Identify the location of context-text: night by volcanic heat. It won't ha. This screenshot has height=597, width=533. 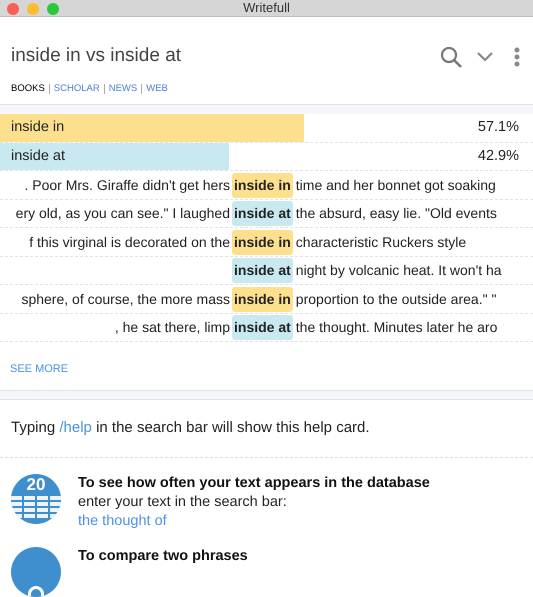
(399, 270).